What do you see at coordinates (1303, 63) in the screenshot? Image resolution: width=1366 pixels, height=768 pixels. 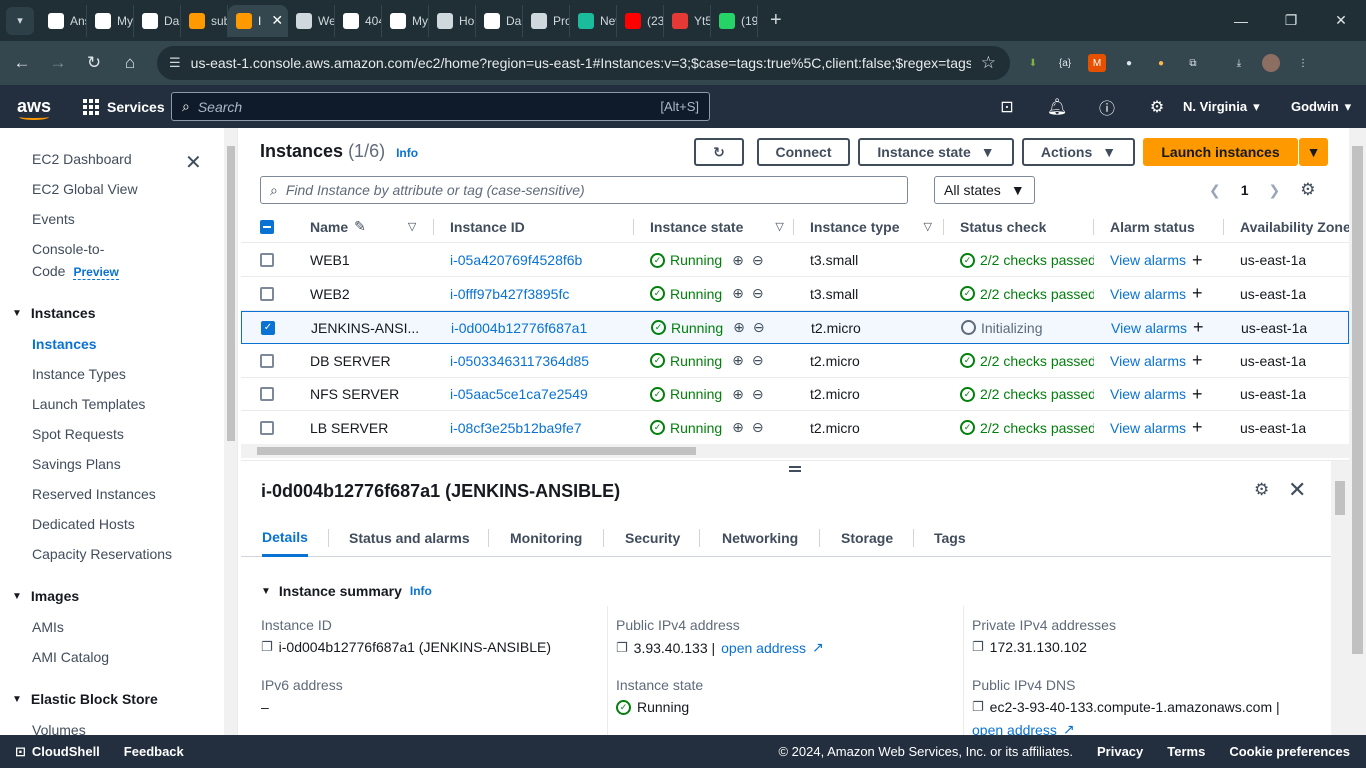 I see `browser-menu-icon: ⋮` at bounding box center [1303, 63].